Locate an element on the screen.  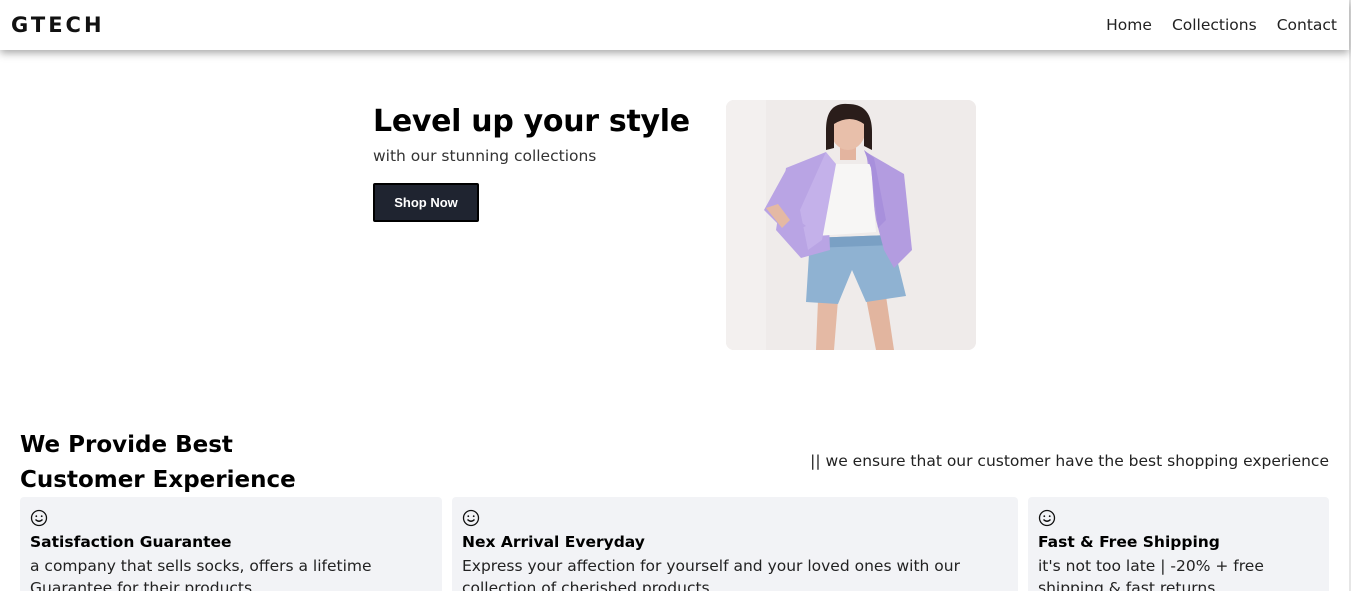
nav-link-home: Home is located at coordinates (1129, 25).